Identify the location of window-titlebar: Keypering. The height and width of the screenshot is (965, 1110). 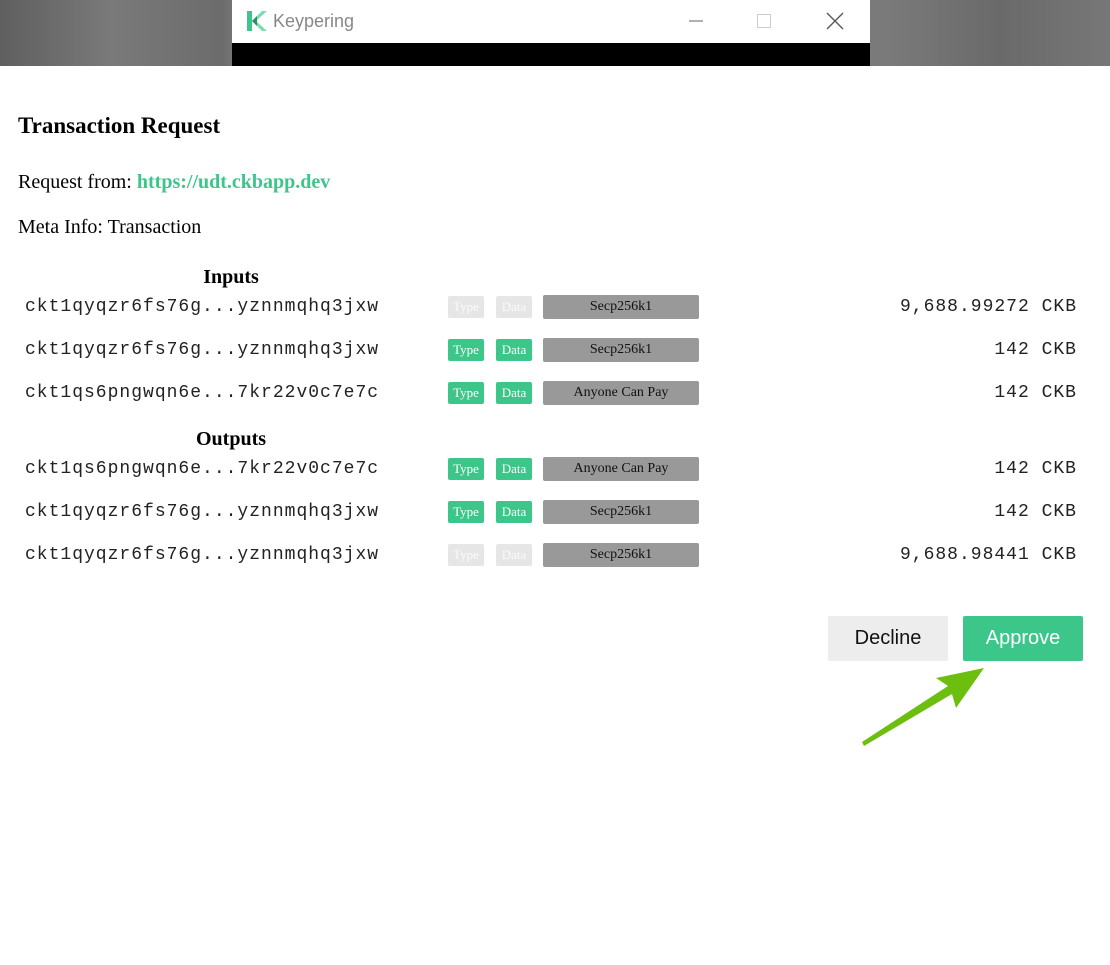
(551, 21).